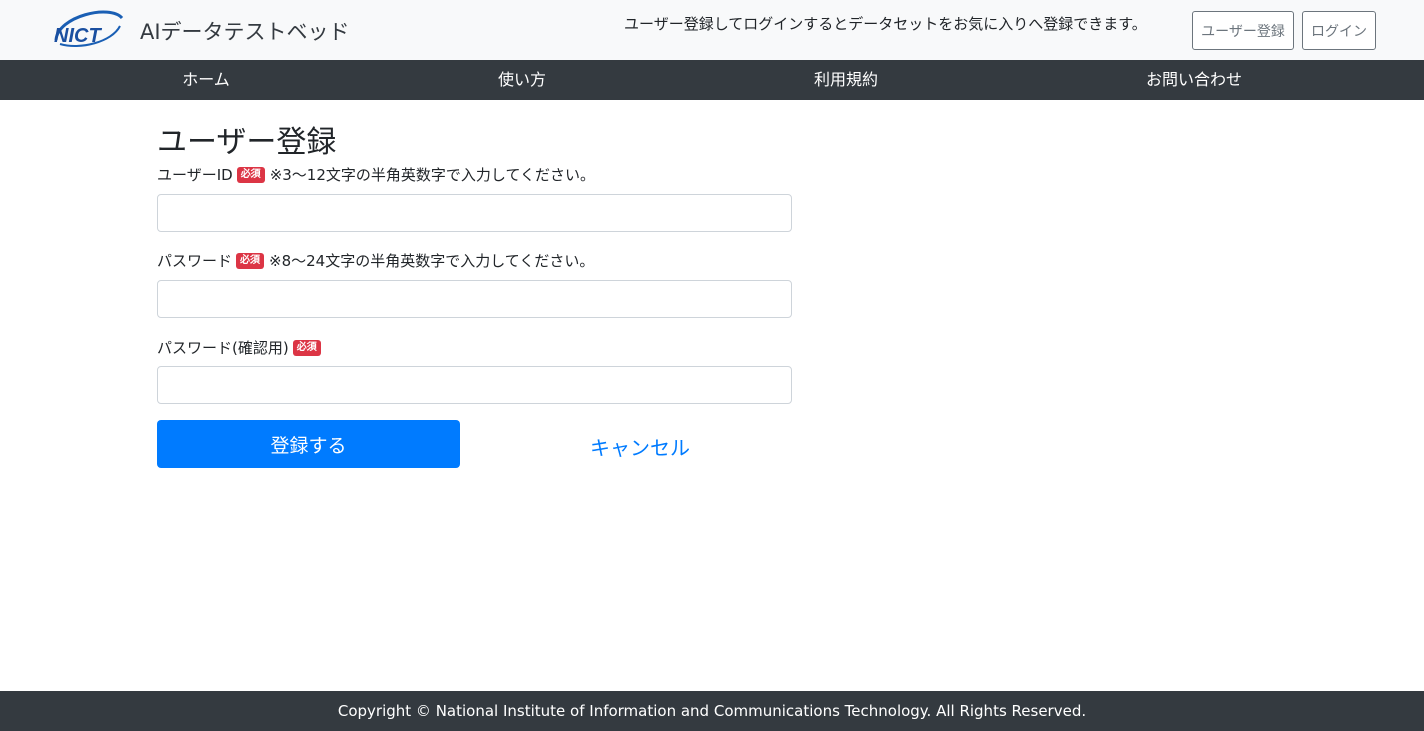  What do you see at coordinates (1339, 30) in the screenshot?
I see `login-button: ログイン` at bounding box center [1339, 30].